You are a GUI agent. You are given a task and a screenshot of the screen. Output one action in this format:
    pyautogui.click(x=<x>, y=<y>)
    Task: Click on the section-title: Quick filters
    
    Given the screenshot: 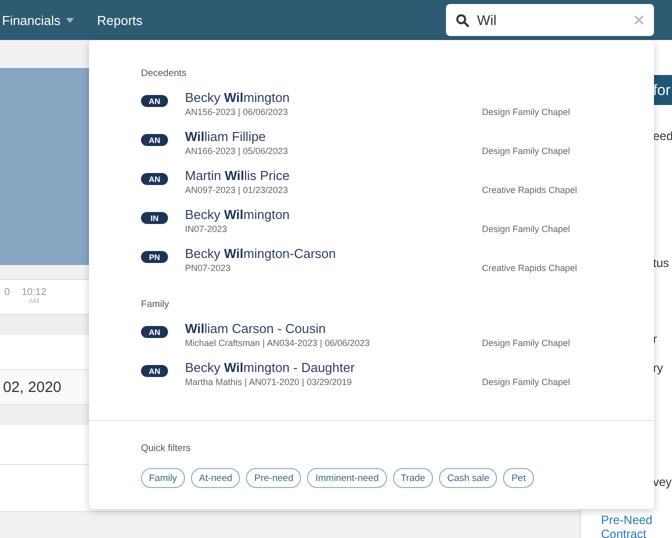 What is the action you would take?
    pyautogui.click(x=166, y=448)
    